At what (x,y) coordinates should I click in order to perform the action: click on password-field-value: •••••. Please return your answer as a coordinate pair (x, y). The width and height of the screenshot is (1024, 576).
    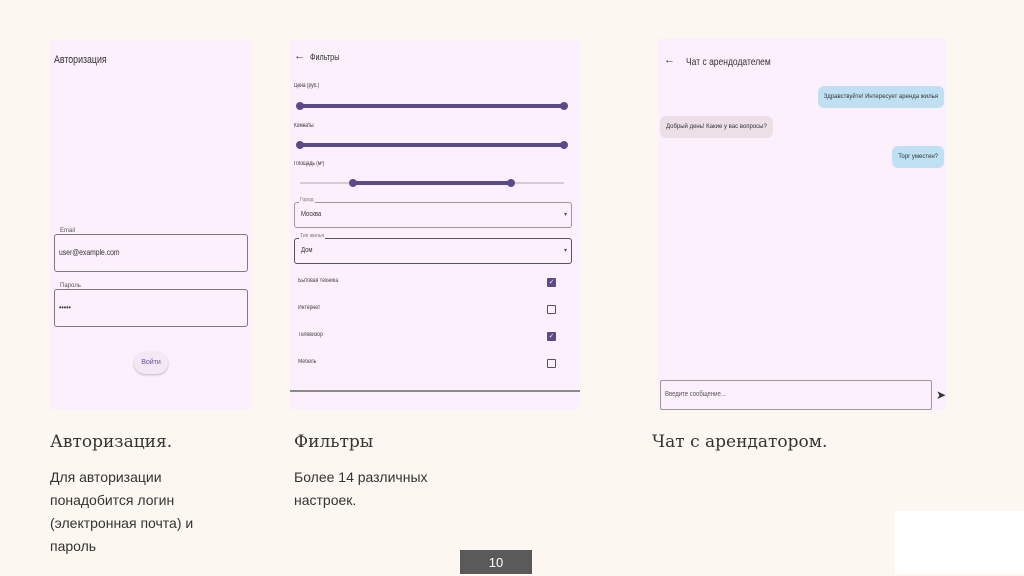
    Looking at the image, I should click on (65, 307).